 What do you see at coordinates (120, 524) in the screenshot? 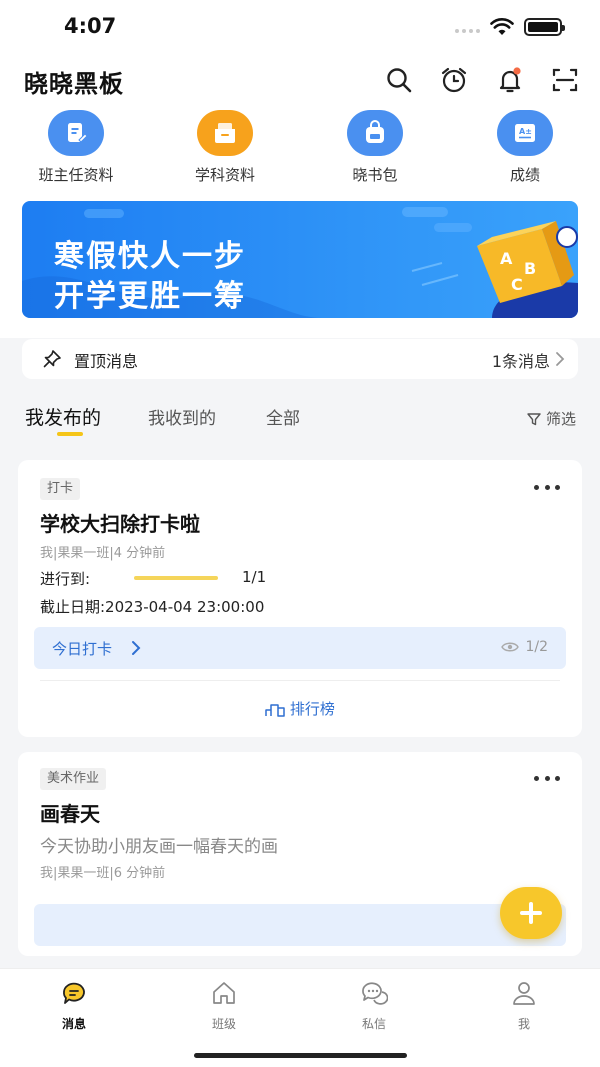
I see `card-title: 学校大扫除打卡啦` at bounding box center [120, 524].